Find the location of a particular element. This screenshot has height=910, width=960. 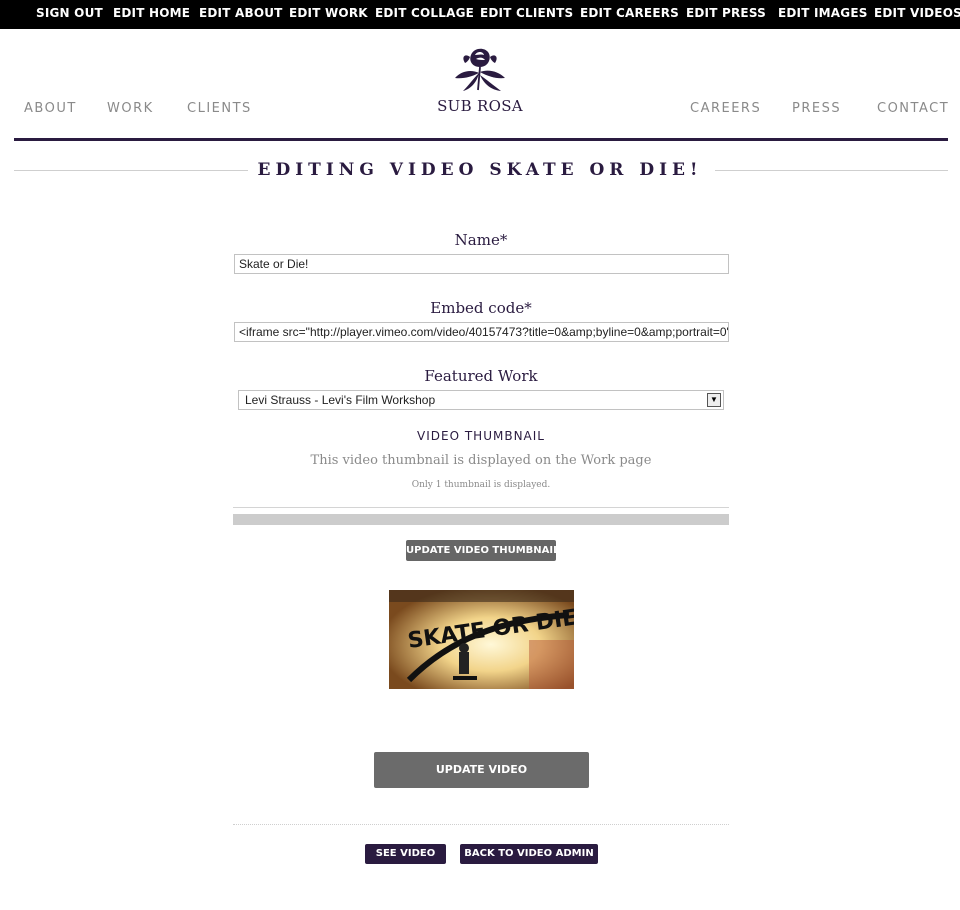

video-thumbnail-image: SKATE OR DIE is located at coordinates (481, 639).